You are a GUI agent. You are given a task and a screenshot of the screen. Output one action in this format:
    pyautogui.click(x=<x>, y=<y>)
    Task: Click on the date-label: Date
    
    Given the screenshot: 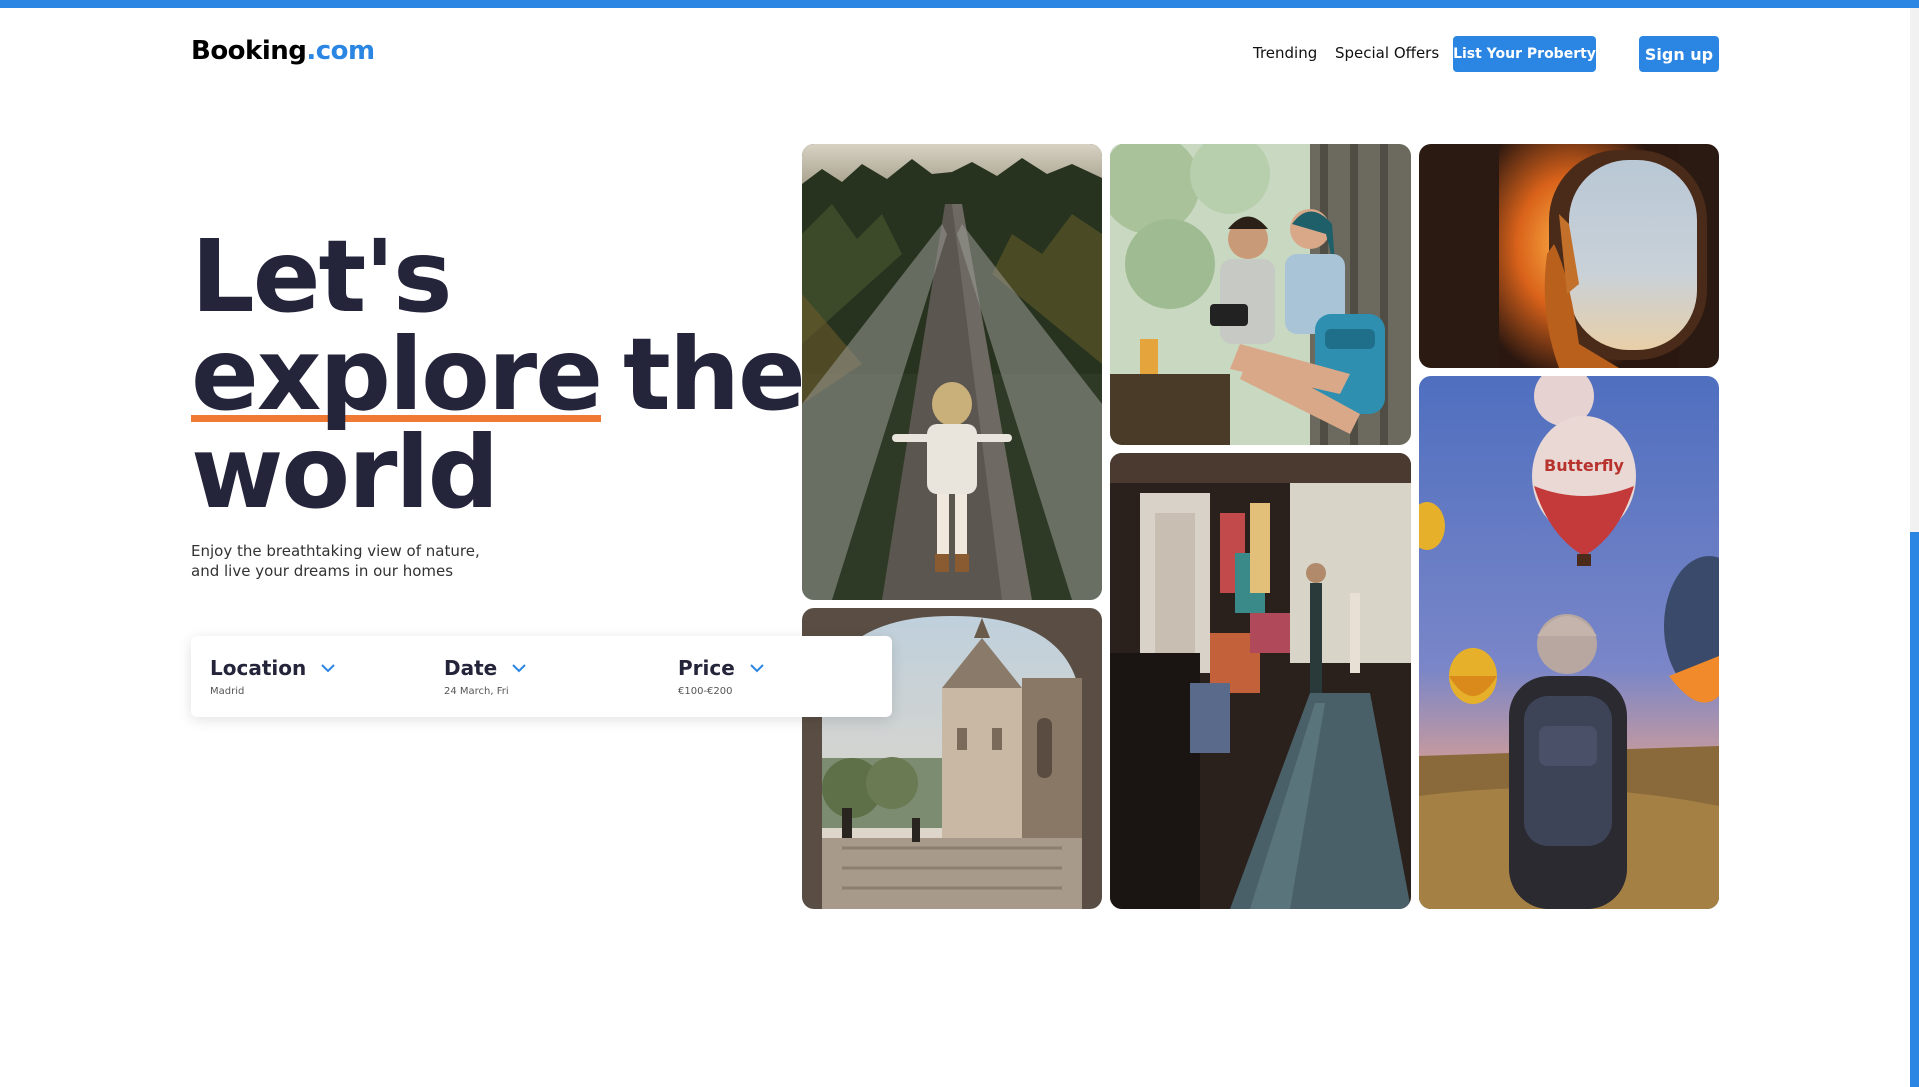 What is the action you would take?
    pyautogui.click(x=471, y=668)
    